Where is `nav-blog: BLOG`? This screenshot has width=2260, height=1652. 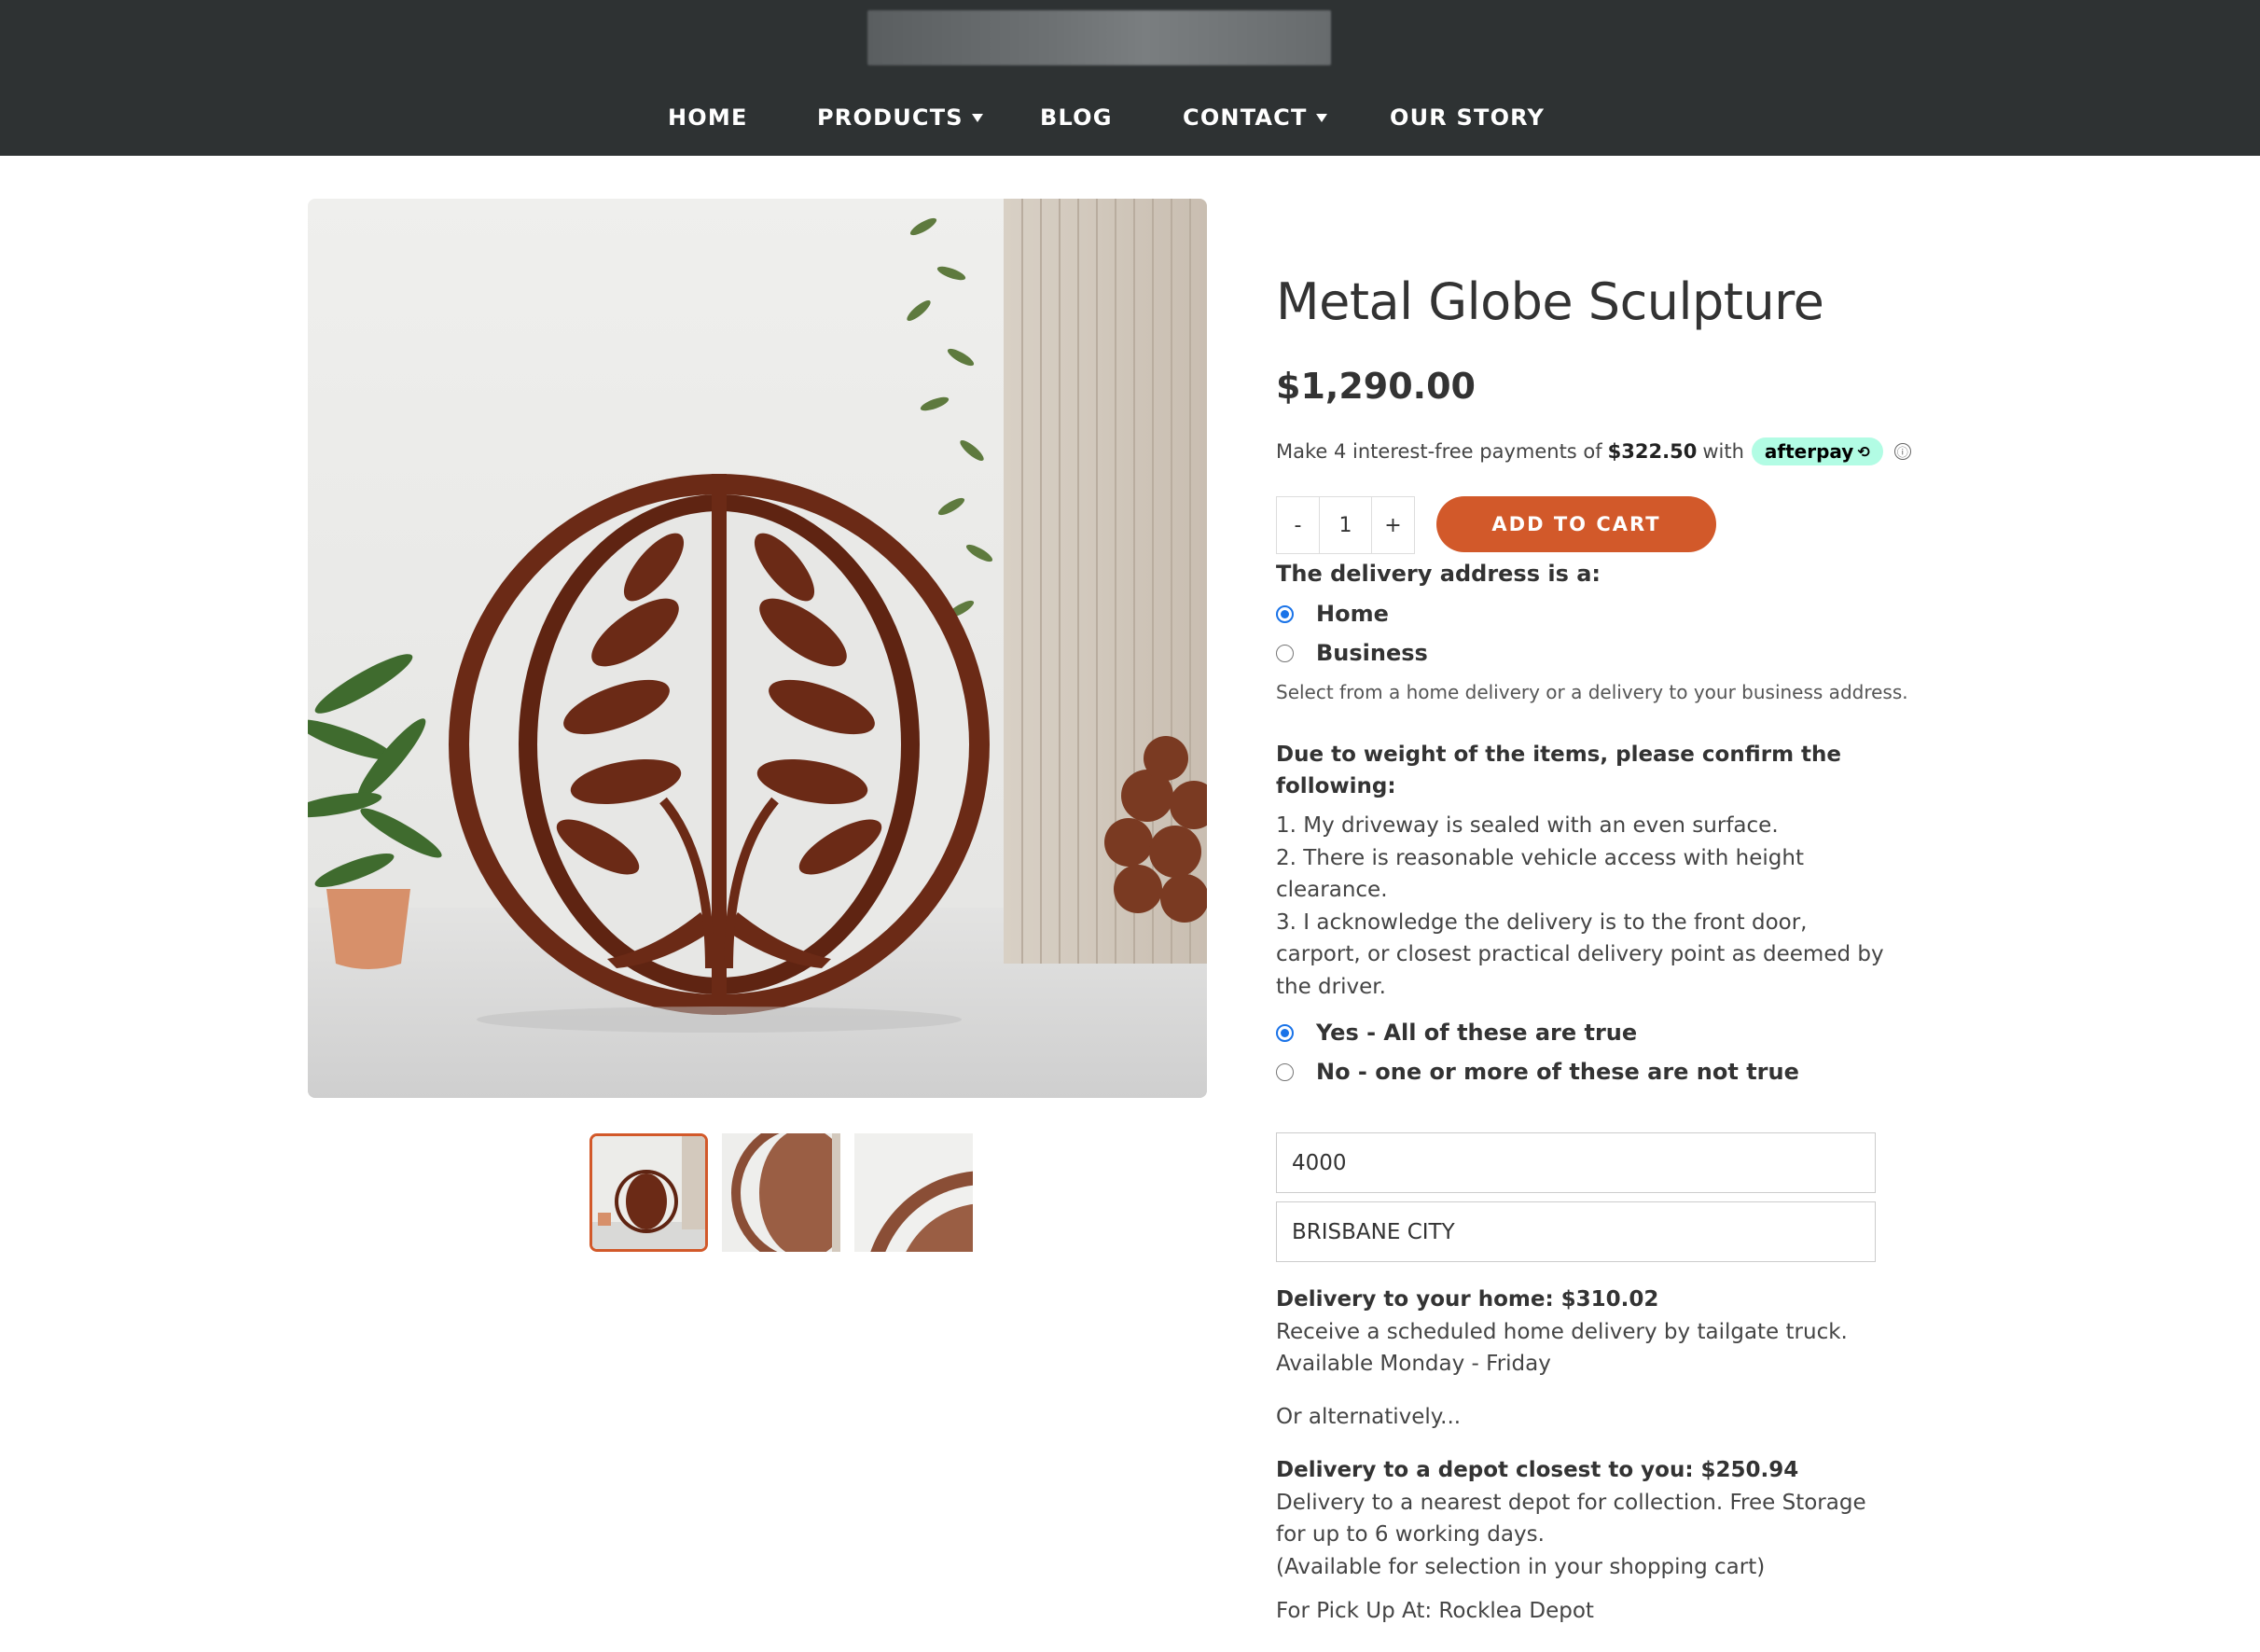
nav-blog: BLOG is located at coordinates (1076, 118).